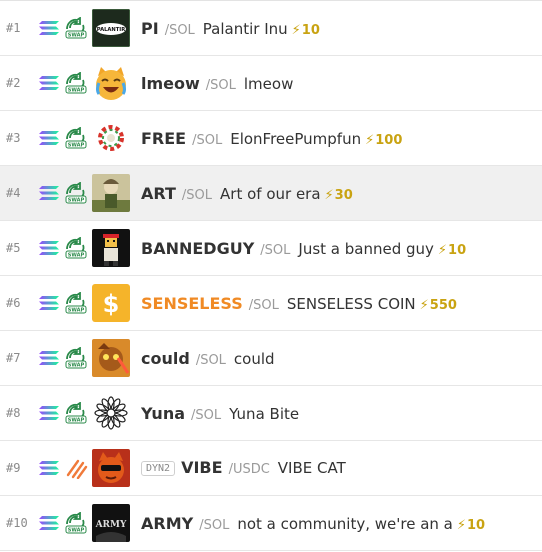  What do you see at coordinates (76, 468) in the screenshot?
I see `dex-stripes-icon` at bounding box center [76, 468].